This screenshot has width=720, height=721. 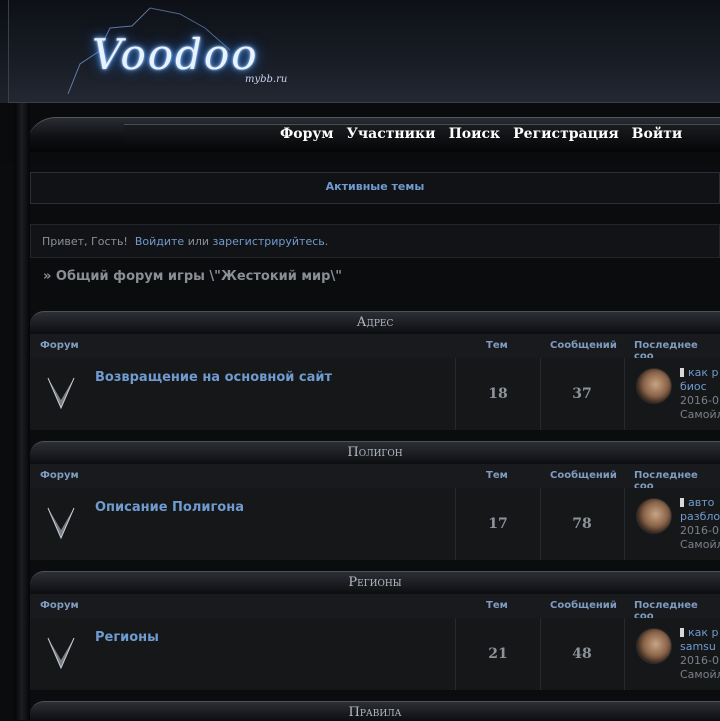 What do you see at coordinates (360, 51) in the screenshot?
I see `header: Voodoo mybb.ru` at bounding box center [360, 51].